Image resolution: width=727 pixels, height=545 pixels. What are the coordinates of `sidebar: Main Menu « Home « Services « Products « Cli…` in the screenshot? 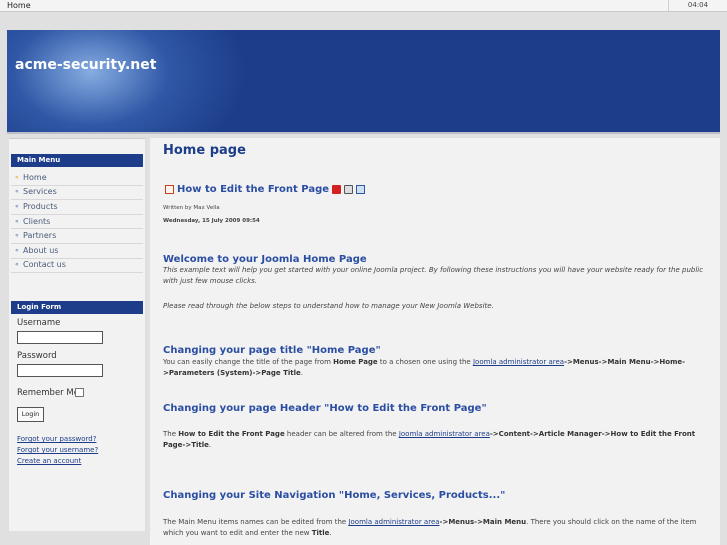 It's located at (77, 334).